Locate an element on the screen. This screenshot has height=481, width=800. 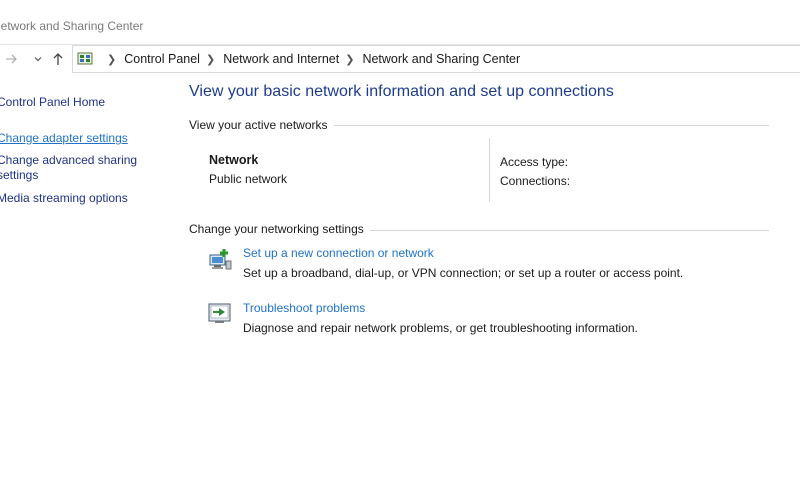
forward-button is located at coordinates (11, 59).